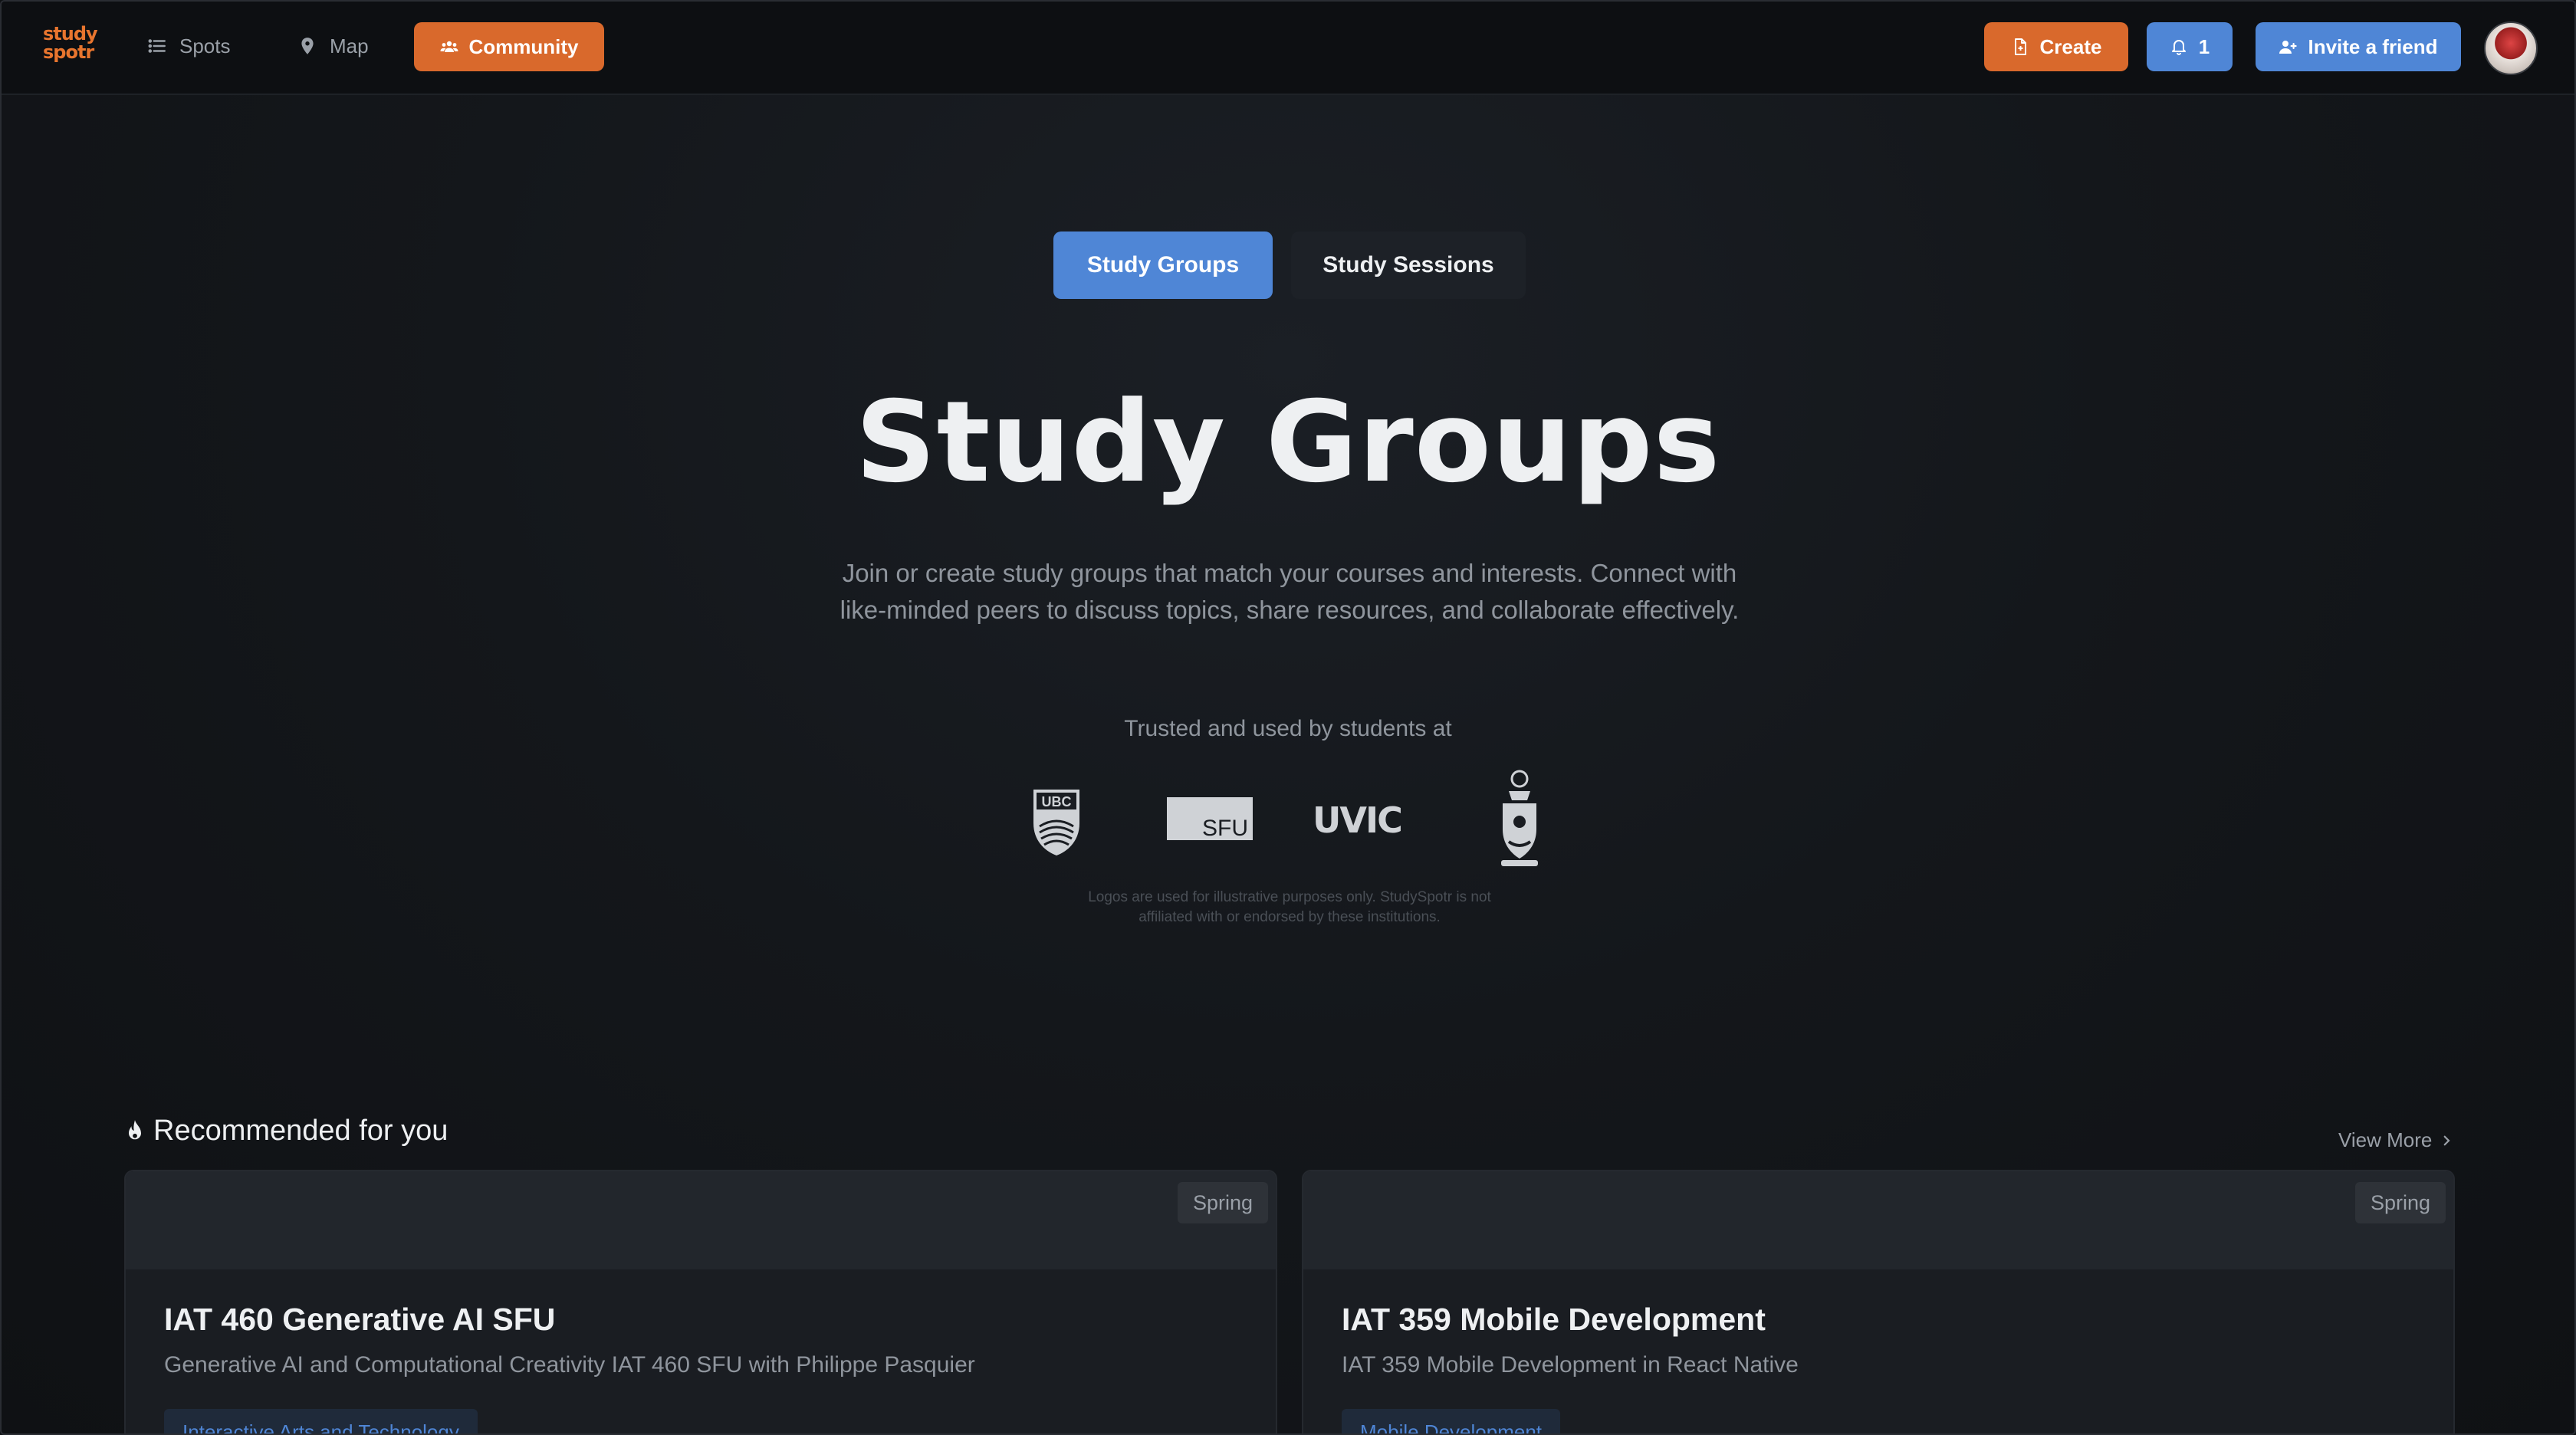 The height and width of the screenshot is (1435, 2576). I want to click on tab-study-groups: Study Groups, so click(1163, 265).